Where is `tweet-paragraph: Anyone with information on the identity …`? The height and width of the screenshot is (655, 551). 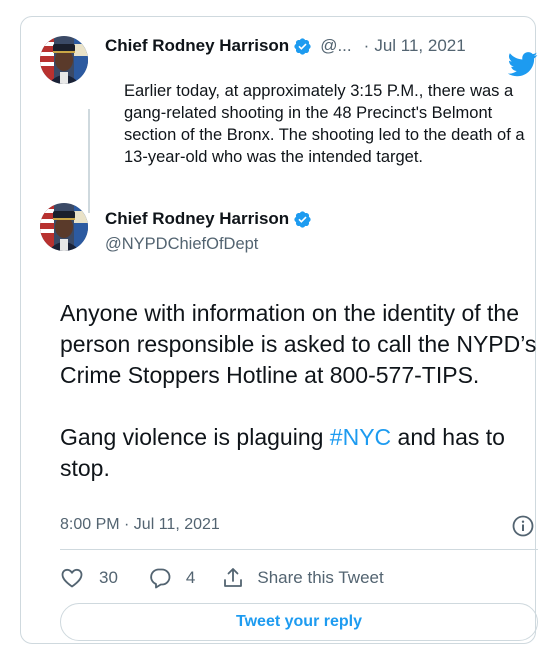 tweet-paragraph: Anyone with information on the identity … is located at coordinates (298, 344).